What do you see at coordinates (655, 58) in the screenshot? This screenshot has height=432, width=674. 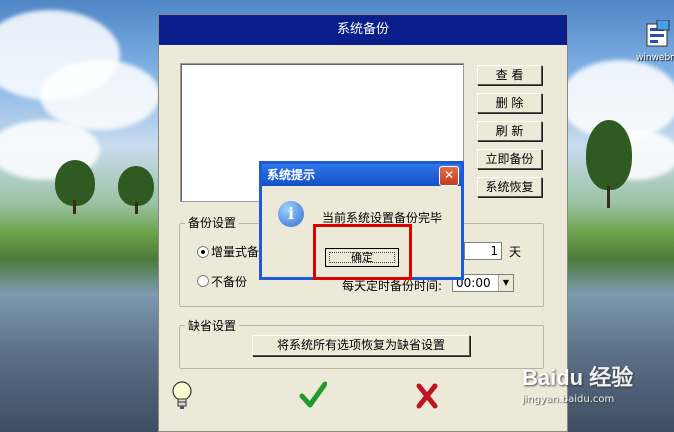 I see `desktop-icon-label: winwebmai` at bounding box center [655, 58].